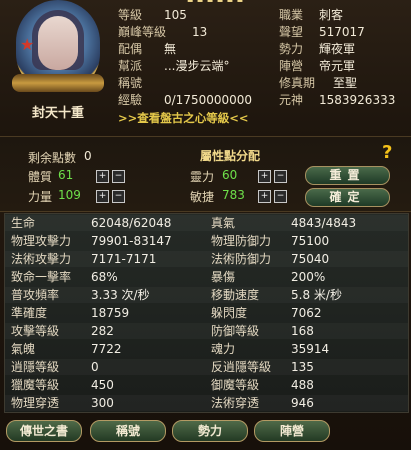 Image resolution: width=411 pixels, height=450 pixels. Describe the element at coordinates (235, 295) in the screenshot. I see `stat-label: 移動速度` at that location.